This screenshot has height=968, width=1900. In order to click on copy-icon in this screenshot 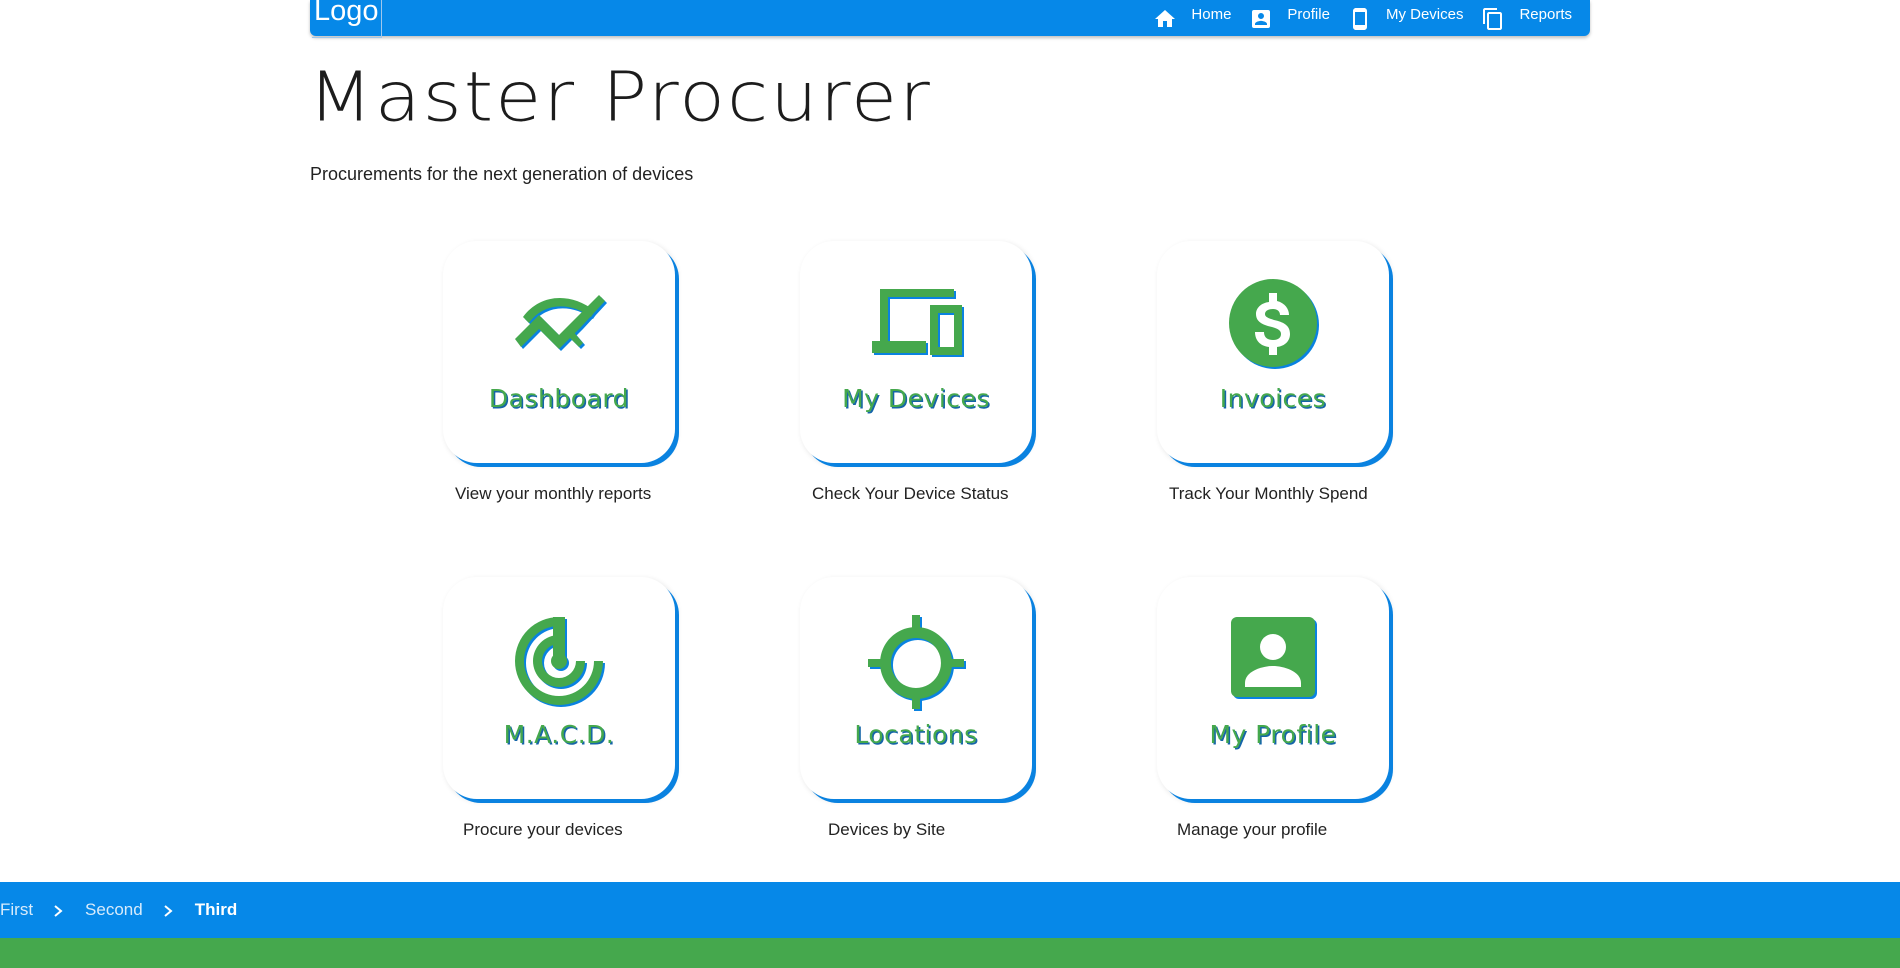, I will do `click(1493, 19)`.